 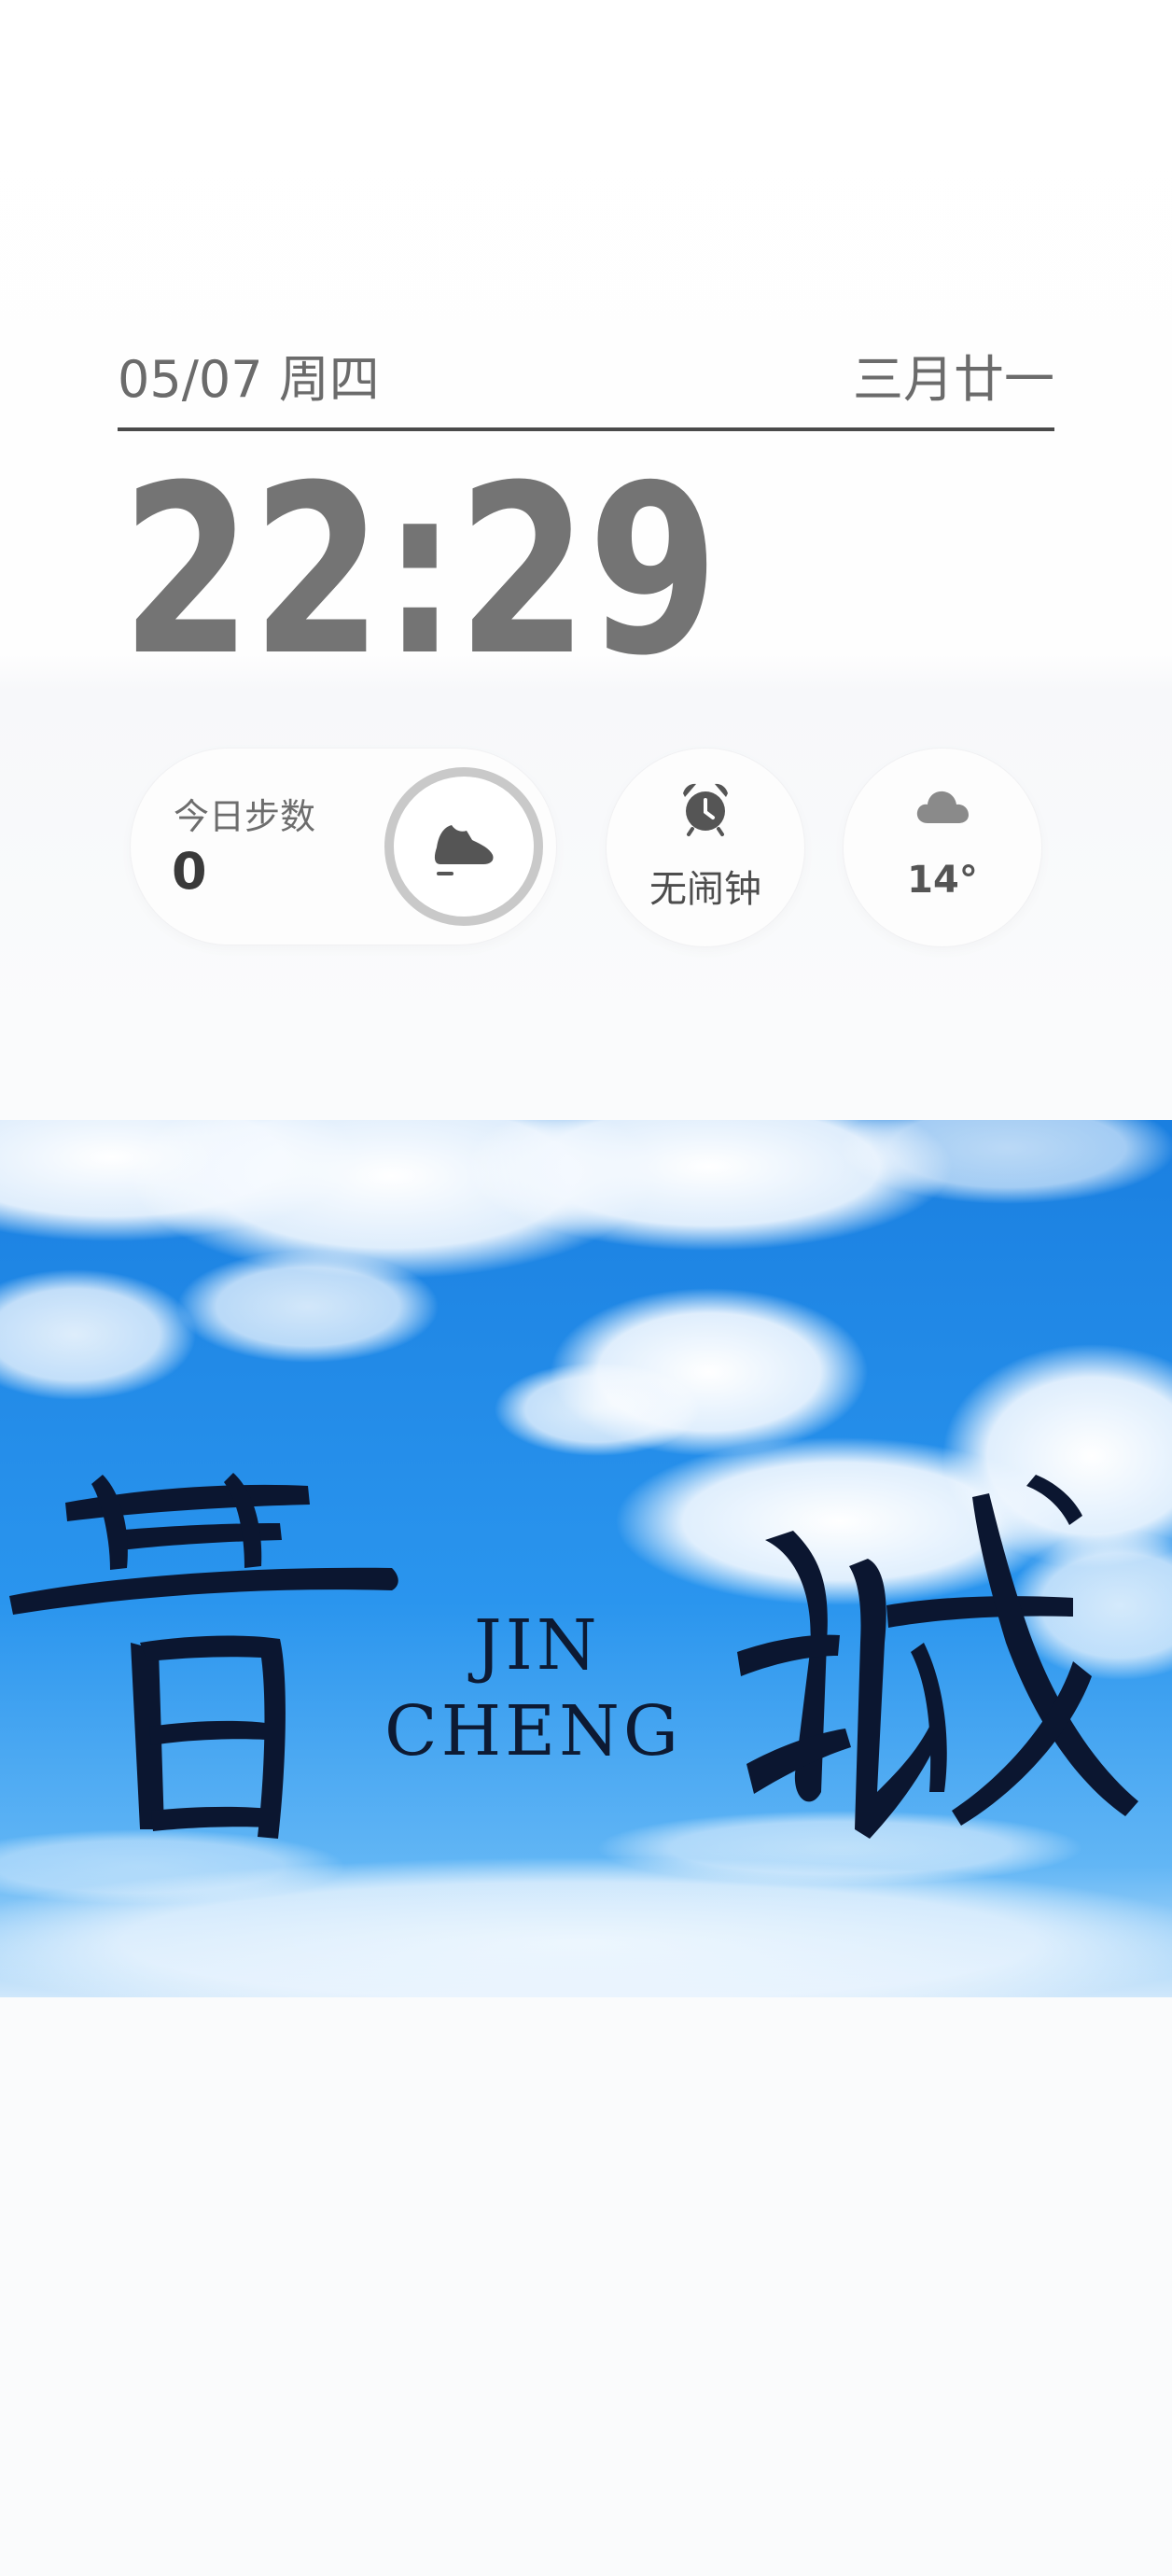 What do you see at coordinates (942, 807) in the screenshot?
I see `cloud-icon` at bounding box center [942, 807].